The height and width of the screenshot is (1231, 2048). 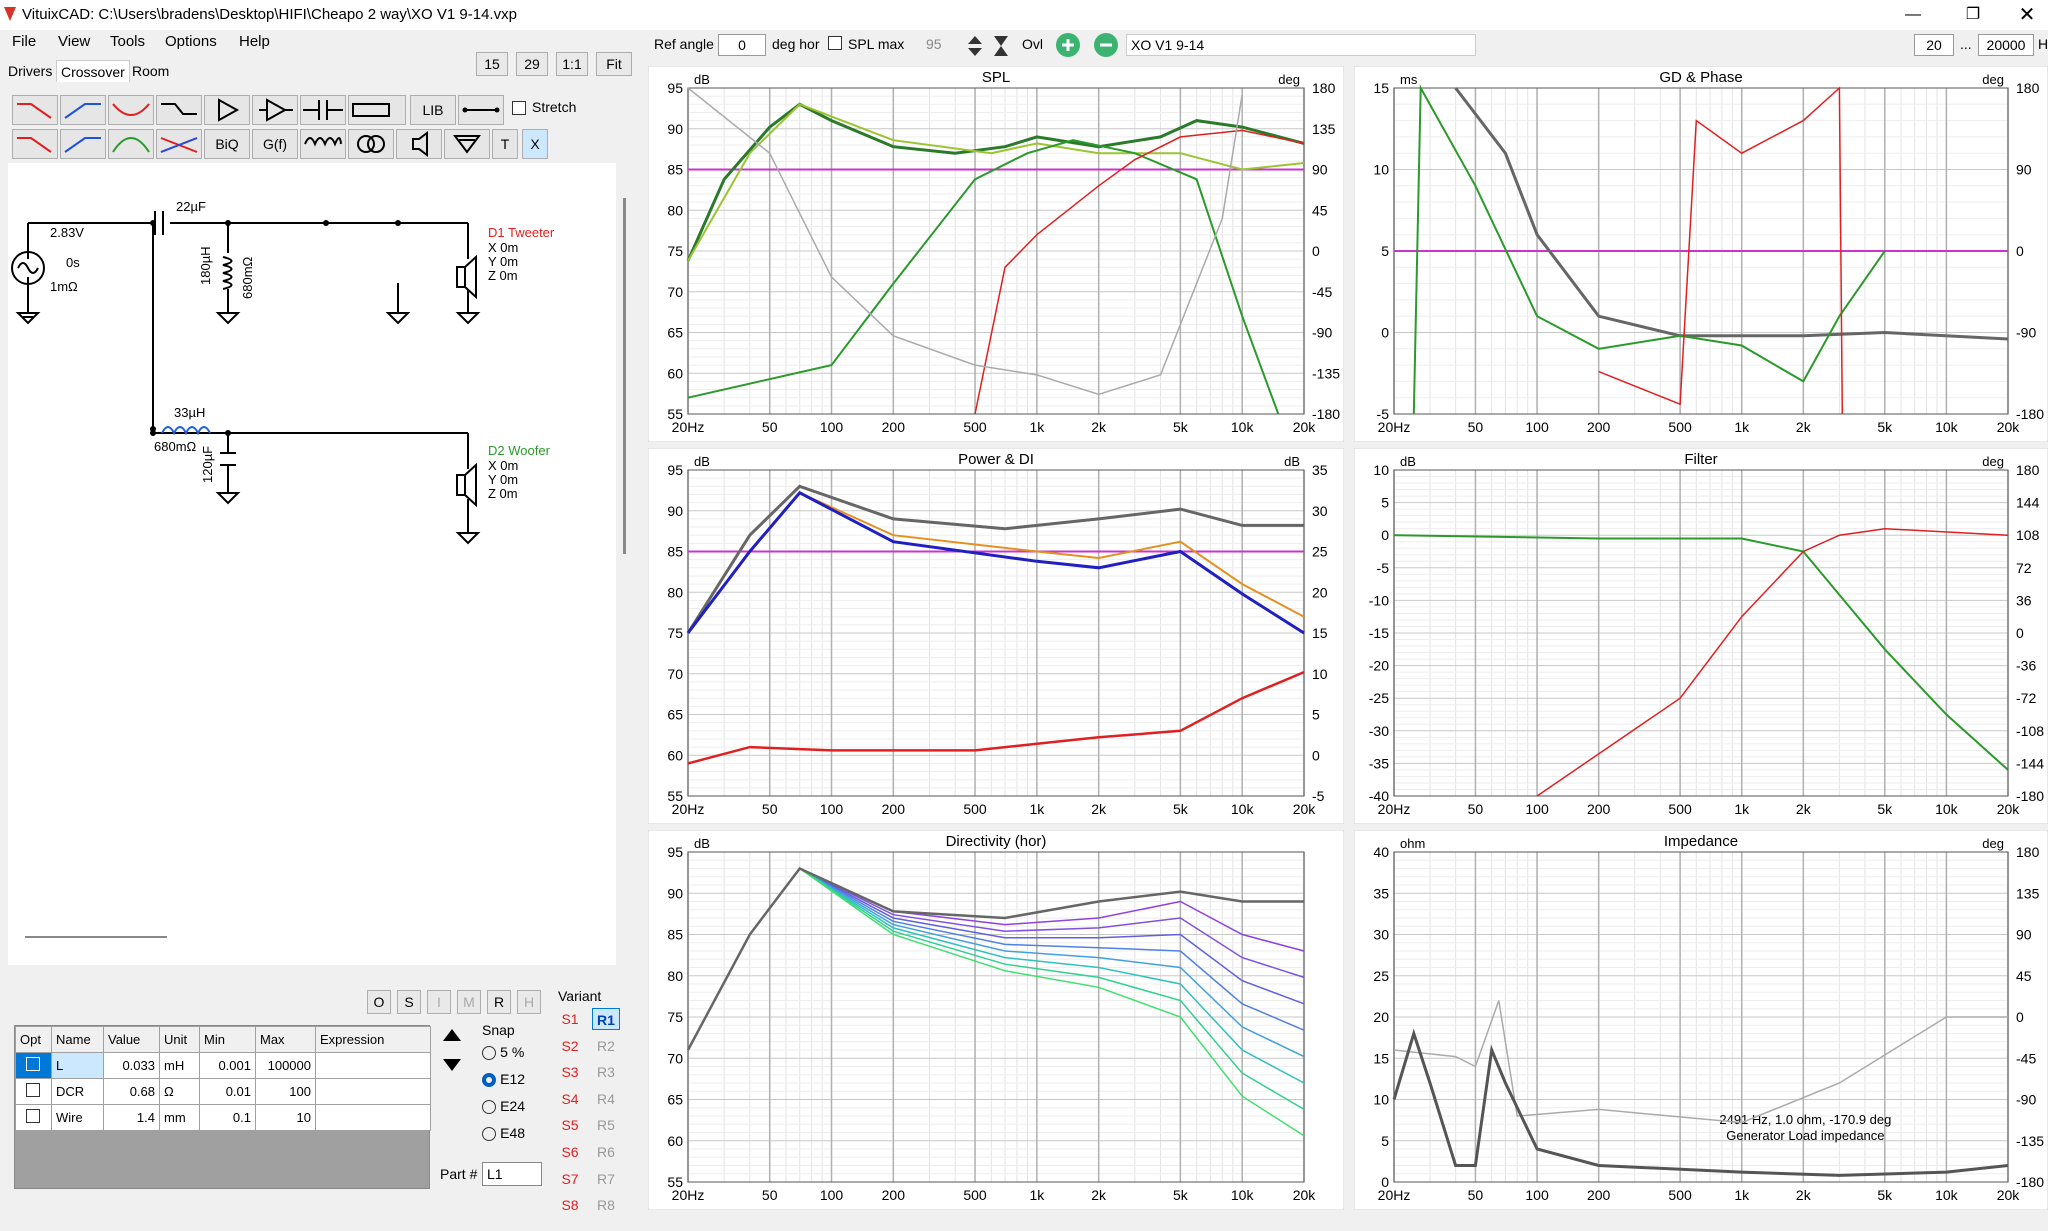 What do you see at coordinates (570, 1152) in the screenshot?
I see `variant-s6-button: S6` at bounding box center [570, 1152].